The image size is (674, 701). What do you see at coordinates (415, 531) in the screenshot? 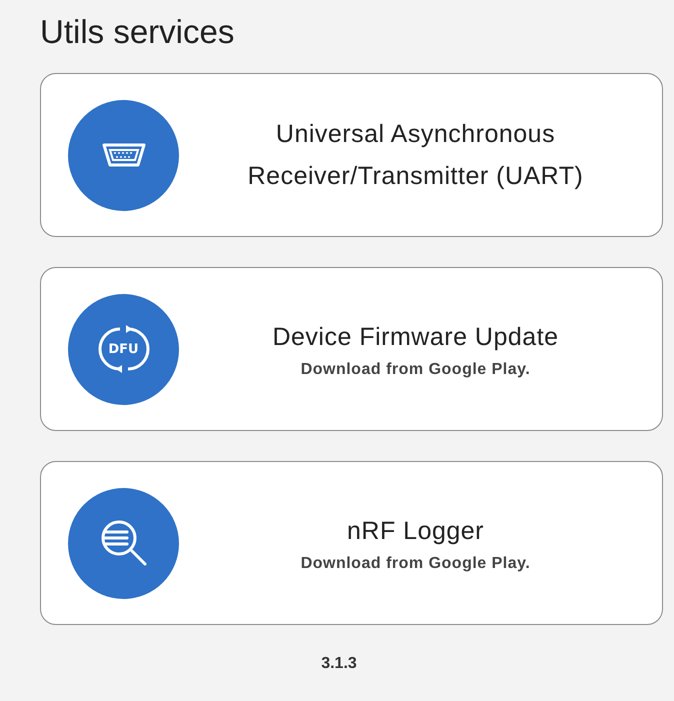
I see `service-name: nRF Logger` at bounding box center [415, 531].